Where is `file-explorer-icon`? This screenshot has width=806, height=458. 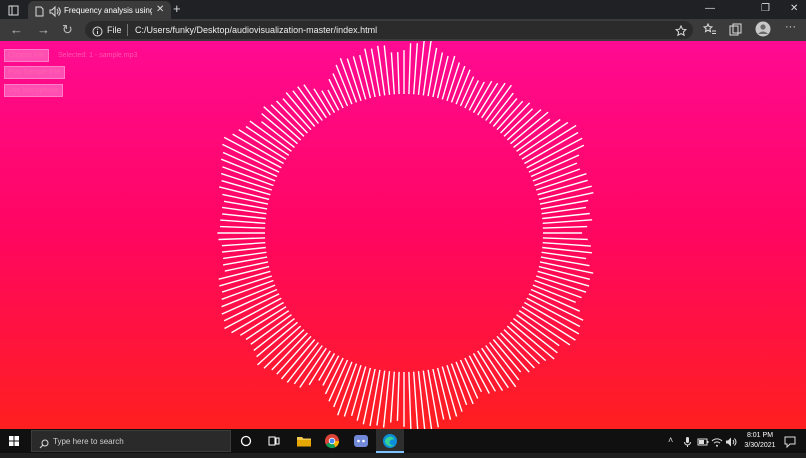
file-explorer-icon is located at coordinates (304, 441).